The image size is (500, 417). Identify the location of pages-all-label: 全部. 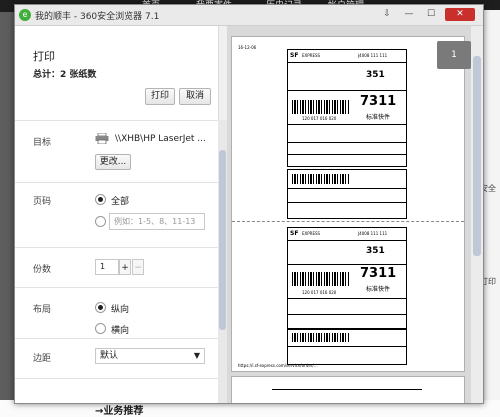
(120, 202).